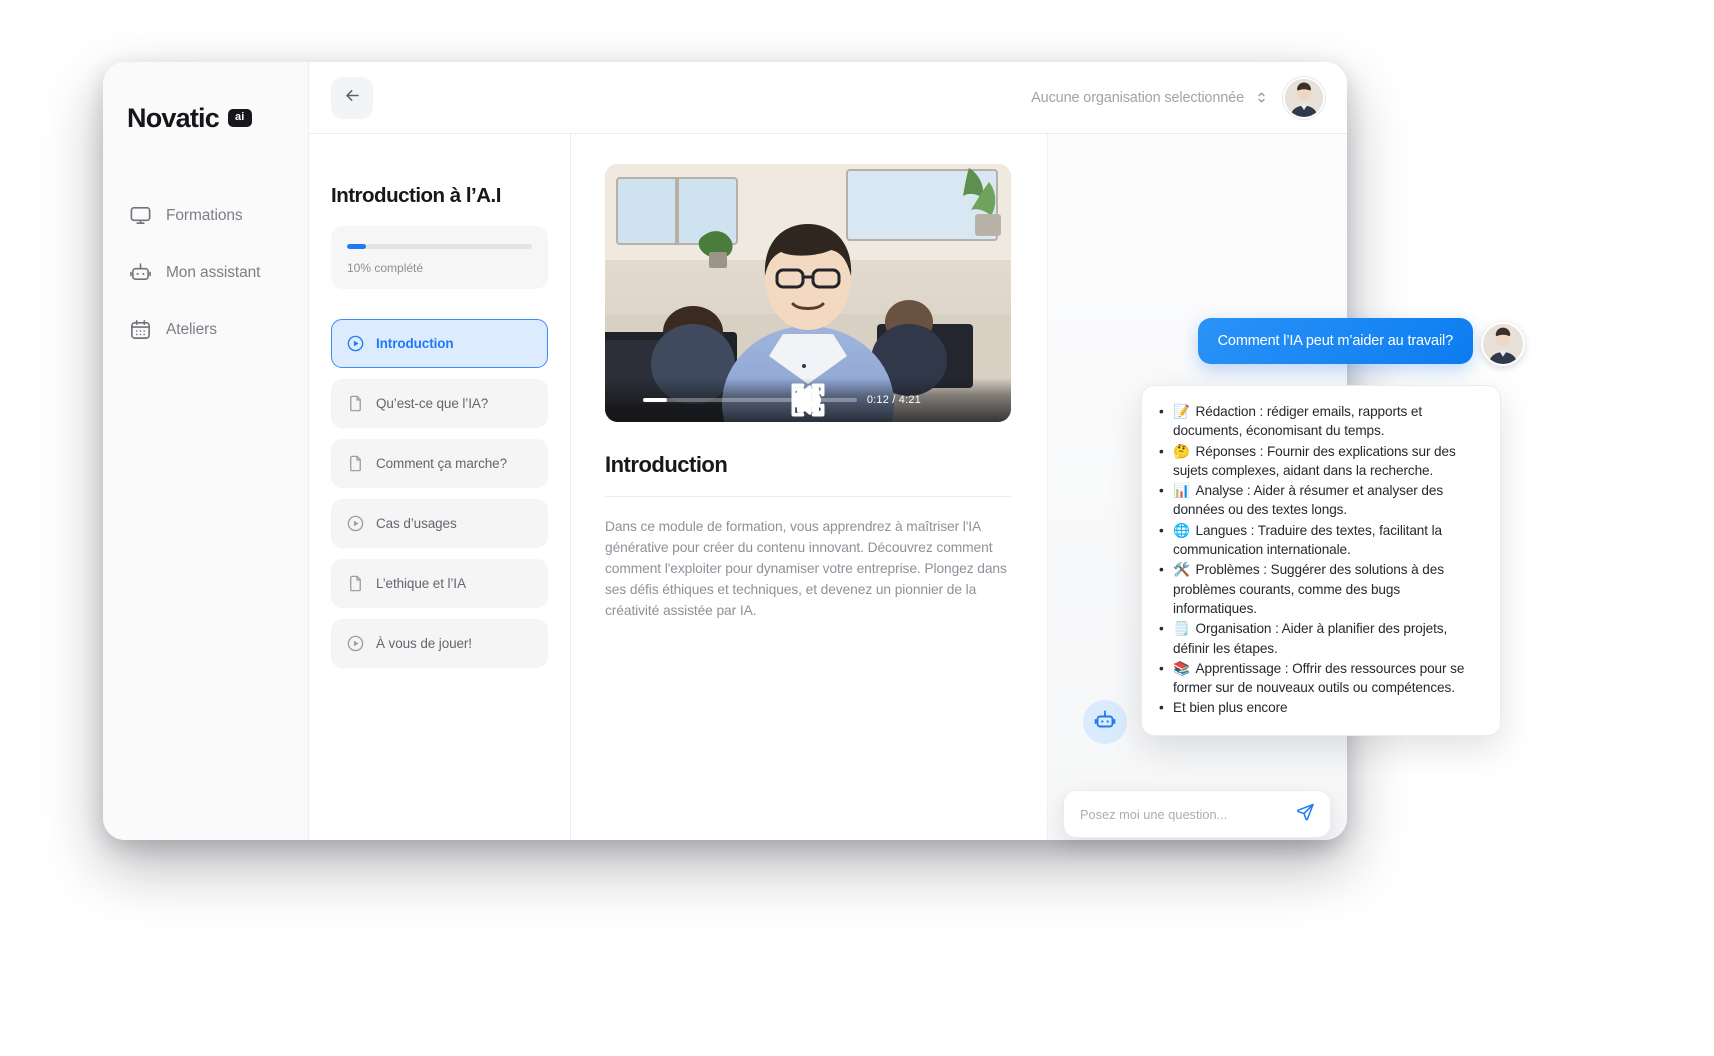 The width and height of the screenshot is (1714, 1056). Describe the element at coordinates (191, 329) in the screenshot. I see `sidebar-item-label: Ateliers` at that location.